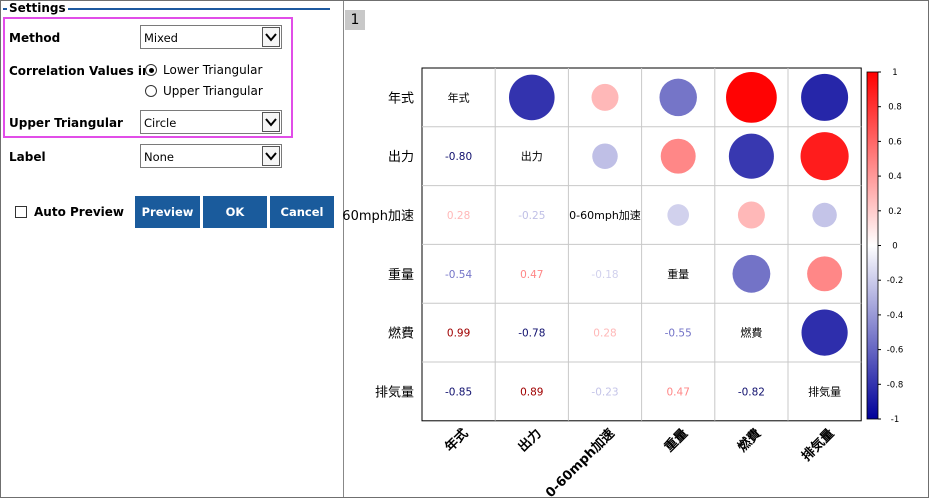  I want to click on correlation-value: -0.85, so click(458, 392).